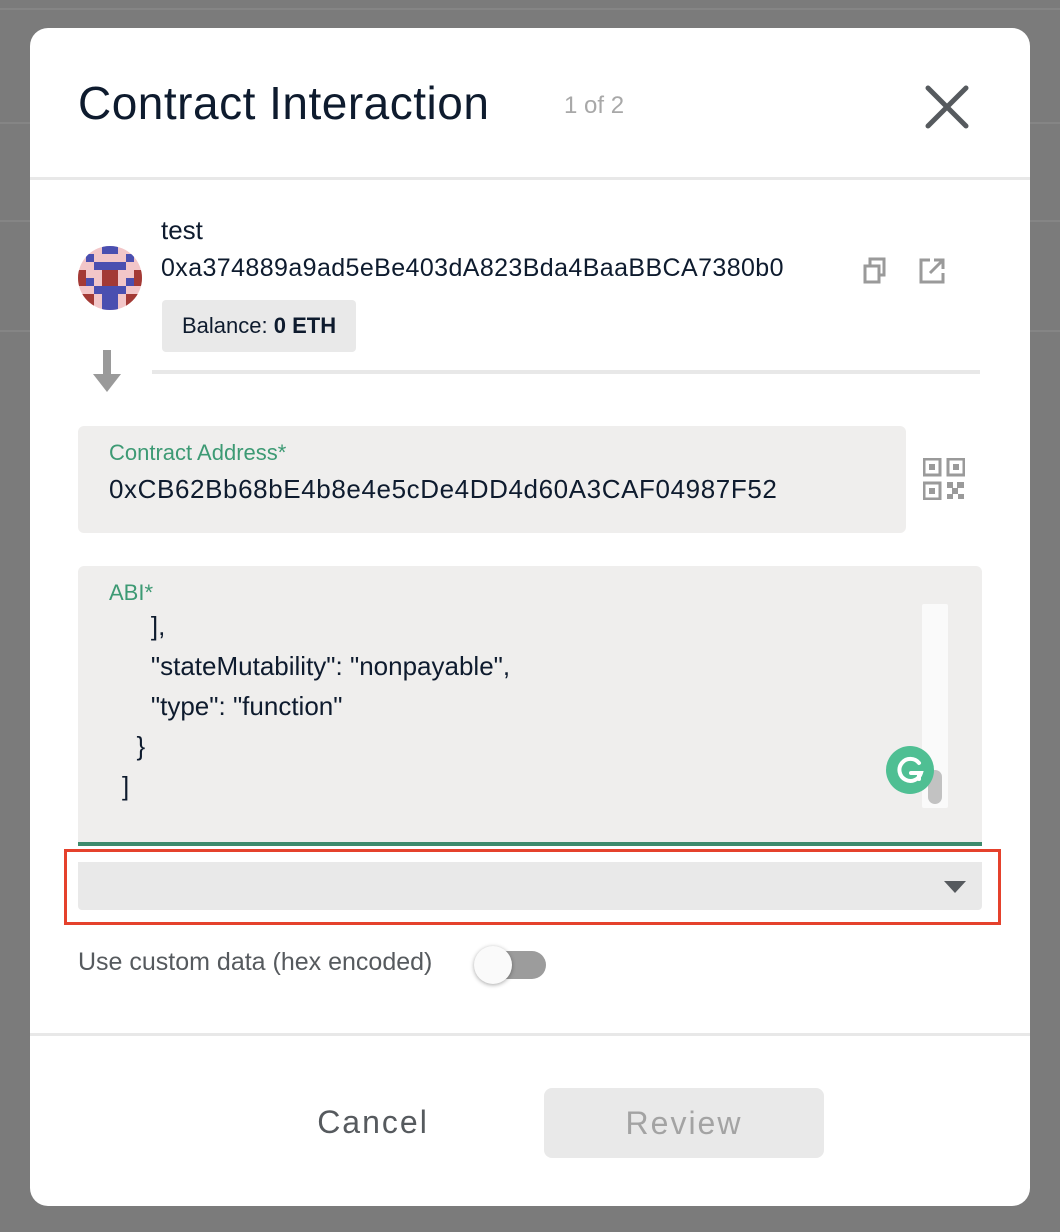  What do you see at coordinates (955, 886) in the screenshot?
I see `caret-down-icon` at bounding box center [955, 886].